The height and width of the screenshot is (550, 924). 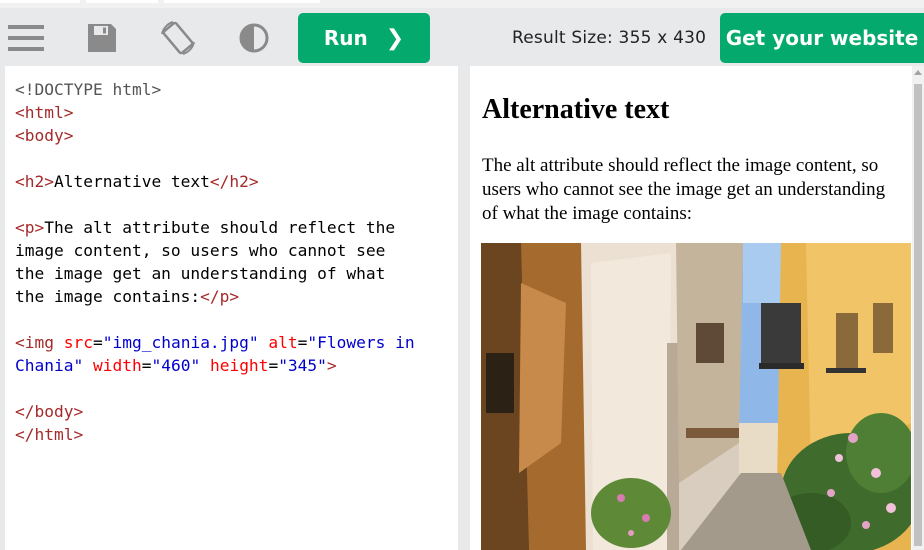 I want to click on code-text: image content, so users who cannot see, so click(x=200, y=250).